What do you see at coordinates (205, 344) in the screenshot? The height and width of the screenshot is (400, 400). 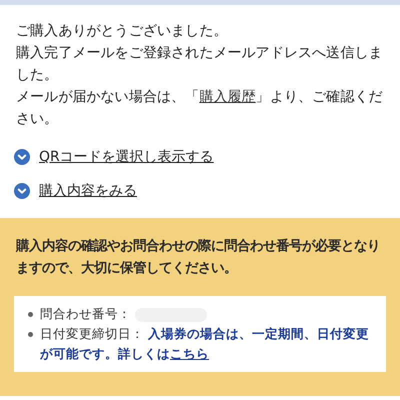 I see `info-text: 日付変更締切日： 入場券の場合は、一定期間、日付変更が可能です。詳しくはこちら` at bounding box center [205, 344].